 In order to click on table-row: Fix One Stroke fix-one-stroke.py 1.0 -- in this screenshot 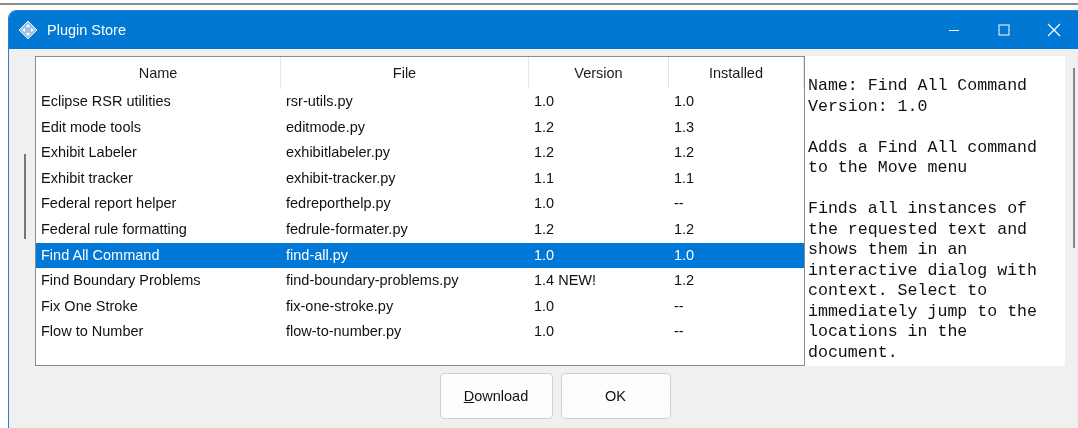, I will do `click(420, 306)`.